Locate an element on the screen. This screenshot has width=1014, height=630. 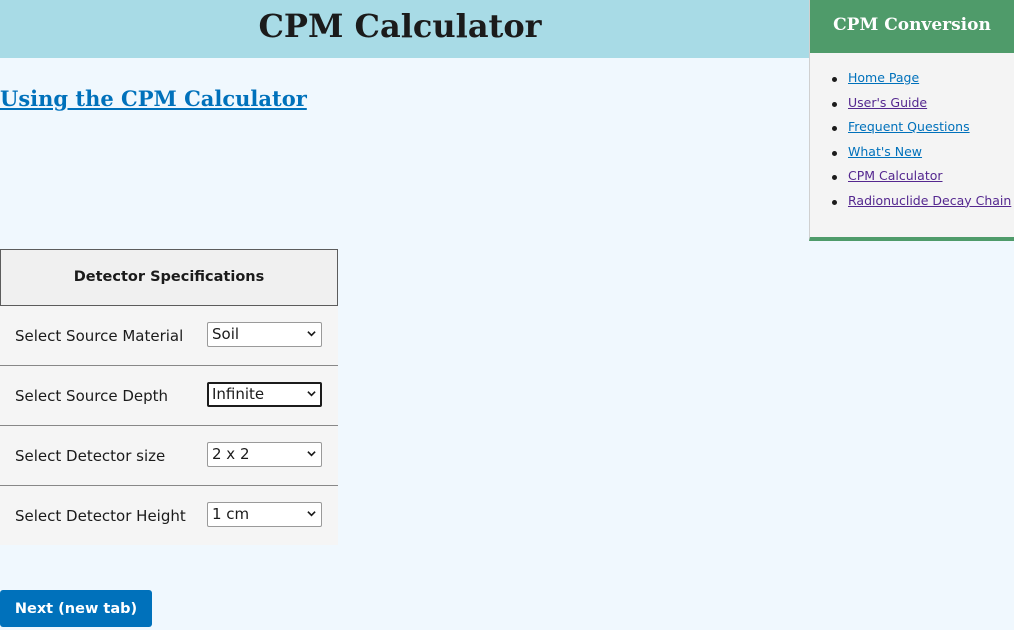
spec-row-detector-height: Select Detector Height 1 cm is located at coordinates (169, 515).